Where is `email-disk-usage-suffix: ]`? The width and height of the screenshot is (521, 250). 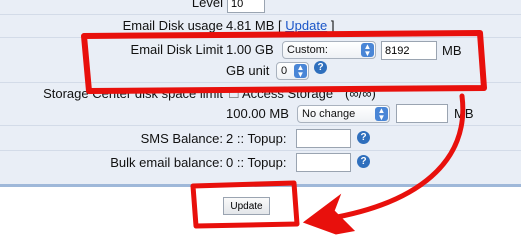
email-disk-usage-suffix: ] is located at coordinates (332, 25).